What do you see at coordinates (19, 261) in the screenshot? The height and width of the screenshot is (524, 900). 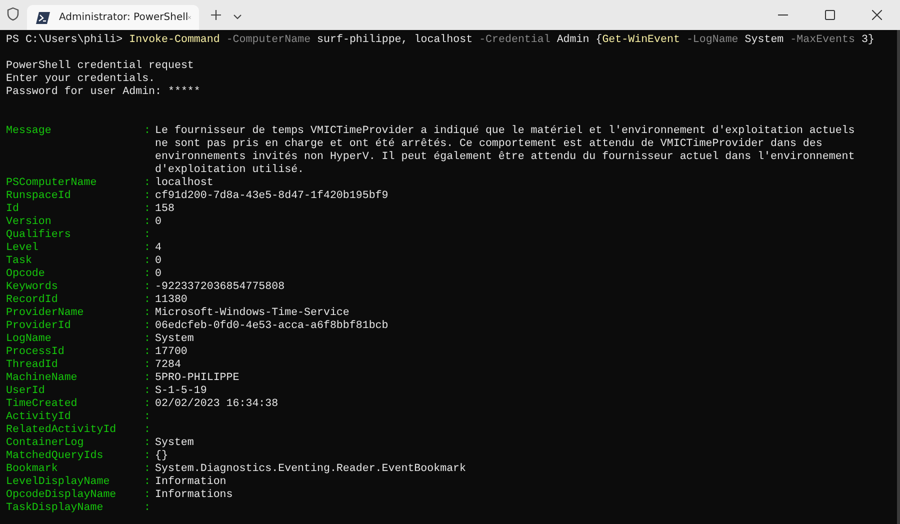 I see `property-name: Task` at bounding box center [19, 261].